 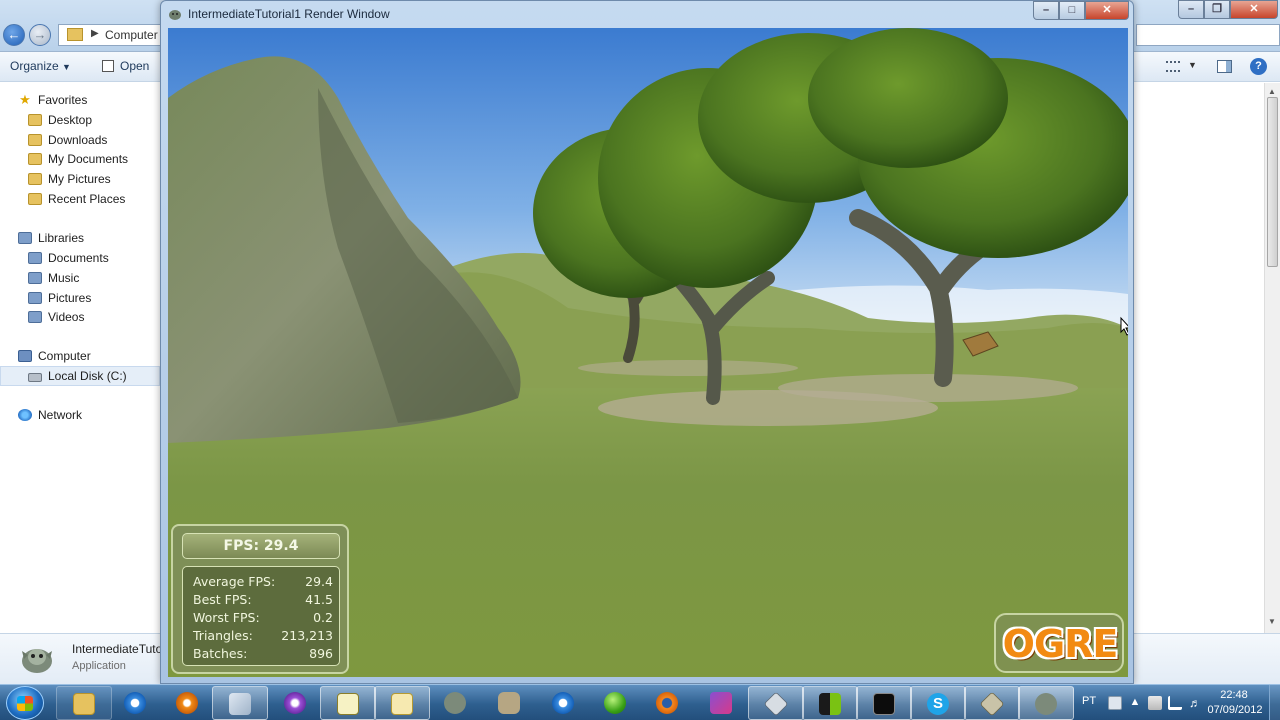 I want to click on green-orb-icon, so click(x=615, y=703).